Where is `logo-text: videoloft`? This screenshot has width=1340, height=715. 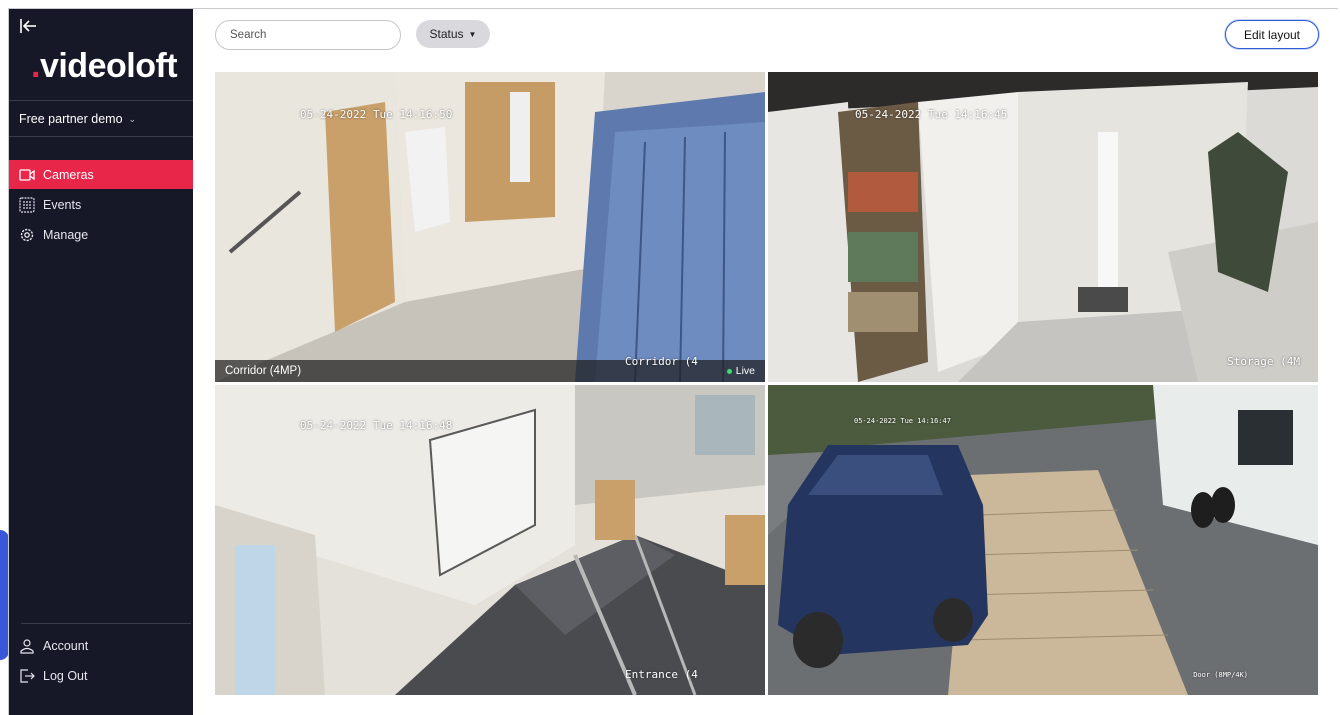
logo-text: videoloft is located at coordinates (108, 66).